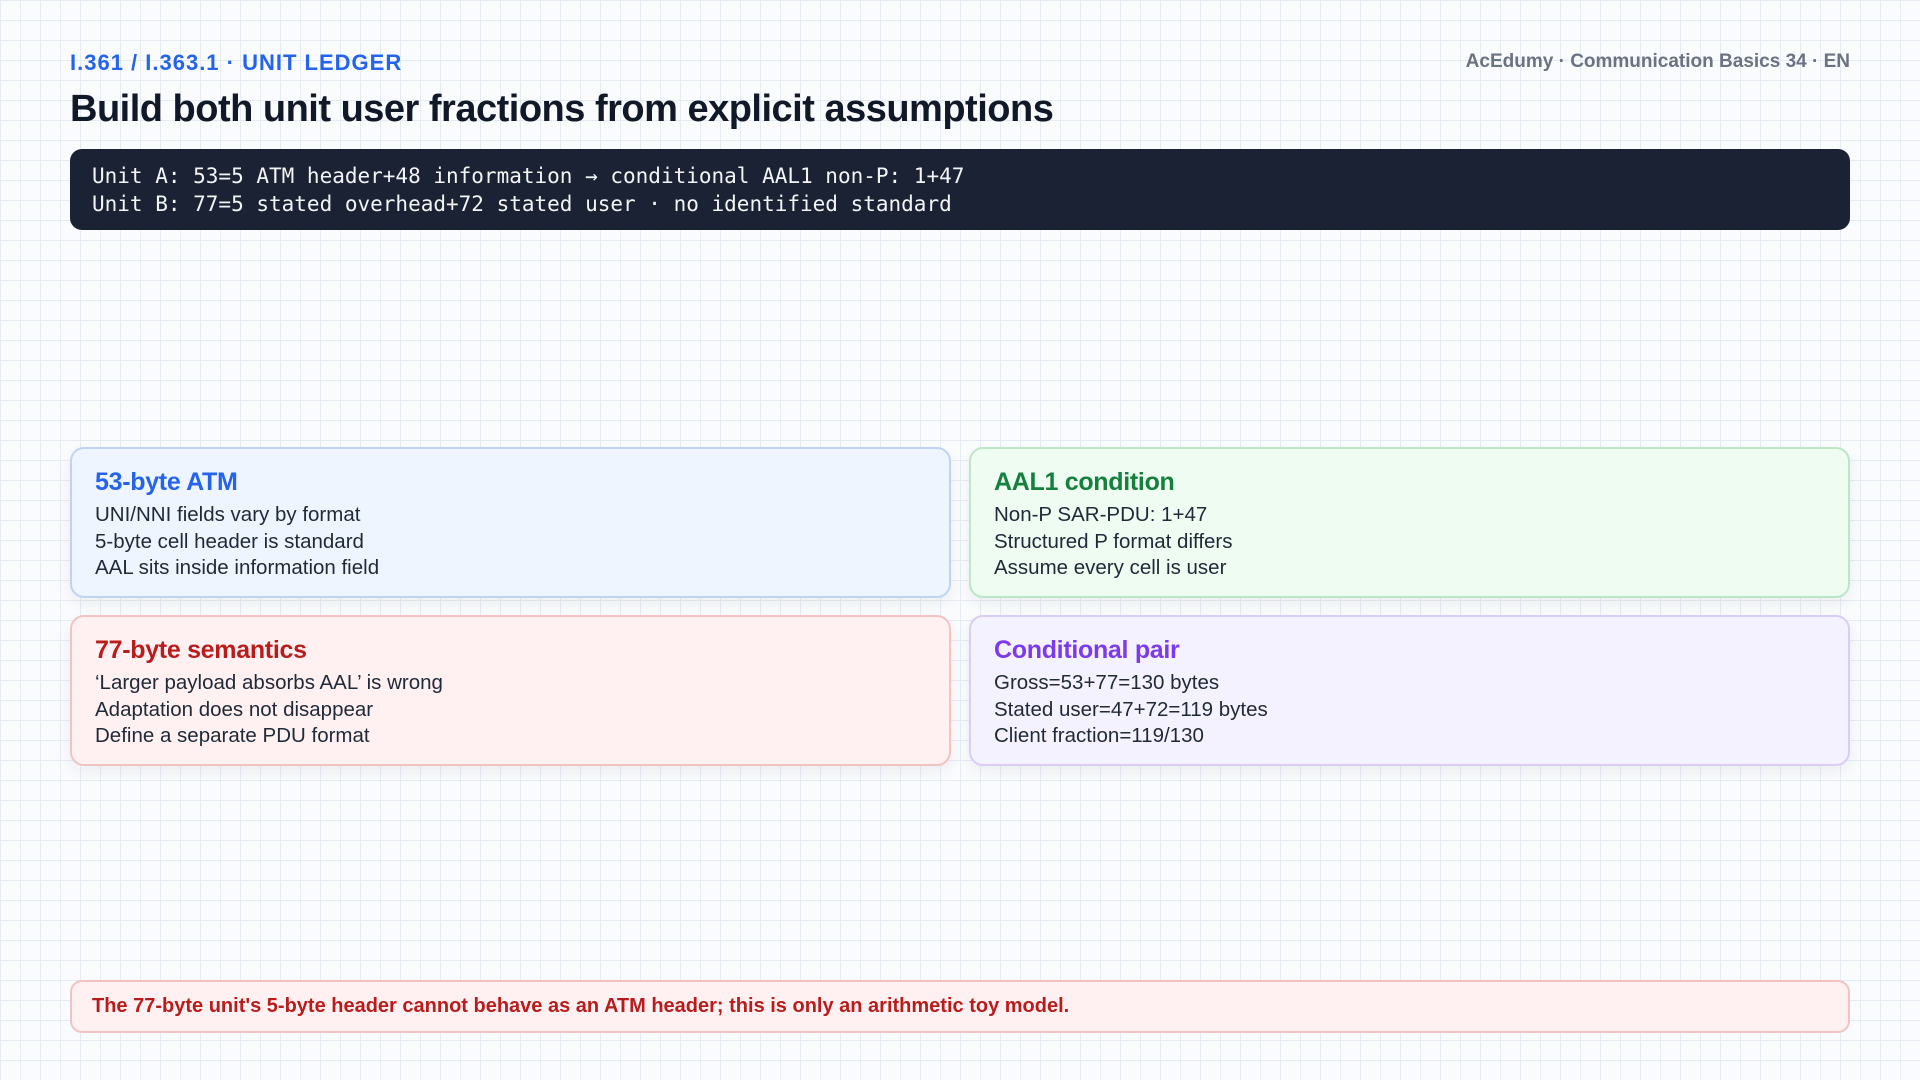 This screenshot has width=1920, height=1080. I want to click on card-title: 53-byte ATM, so click(166, 482).